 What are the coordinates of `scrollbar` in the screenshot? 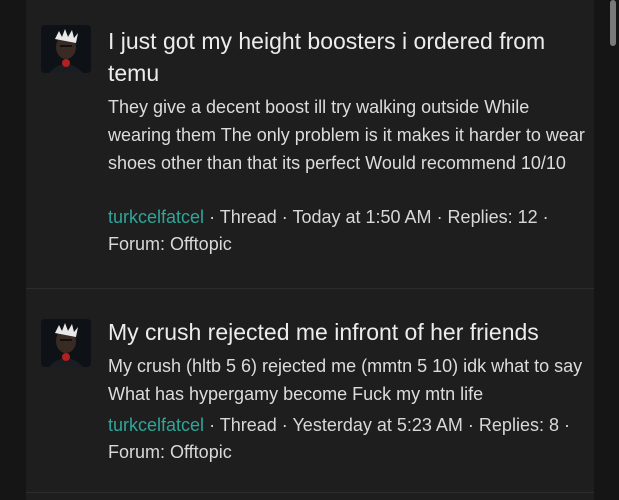 It's located at (612, 250).